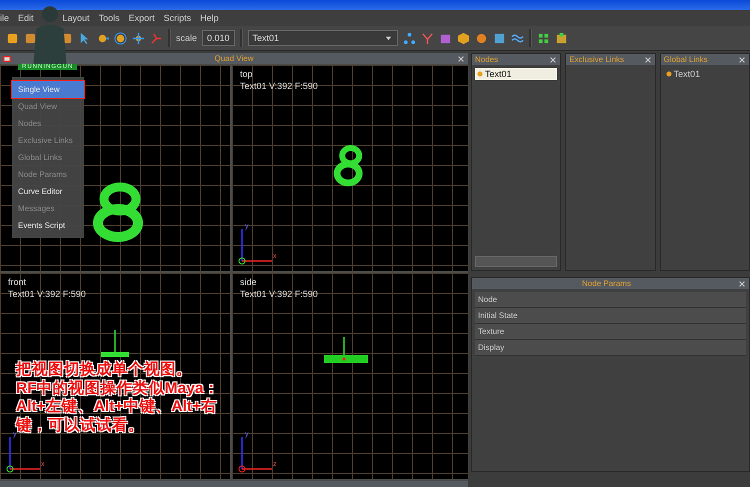 This screenshot has height=487, width=750. I want to click on menu-item: Help, so click(209, 18).